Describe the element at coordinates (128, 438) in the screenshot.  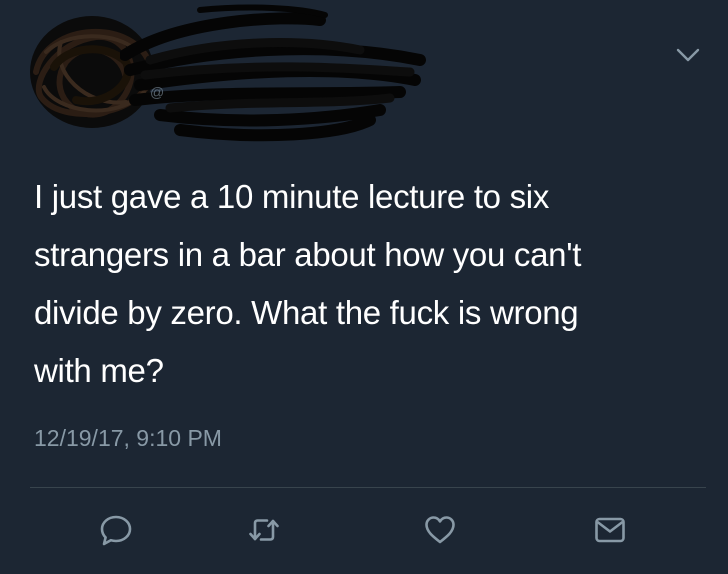
I see `tweet-timestamp: 12/19/17, 9:10 PM` at that location.